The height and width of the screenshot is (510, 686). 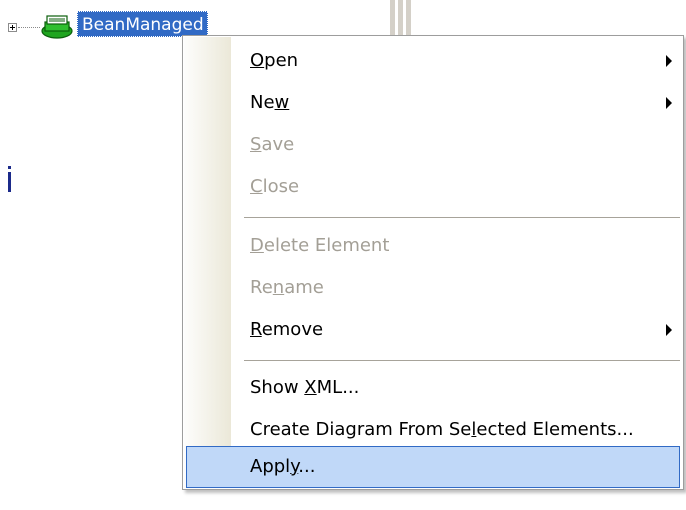 What do you see at coordinates (57, 27) in the screenshot?
I see `component-node-icon` at bounding box center [57, 27].